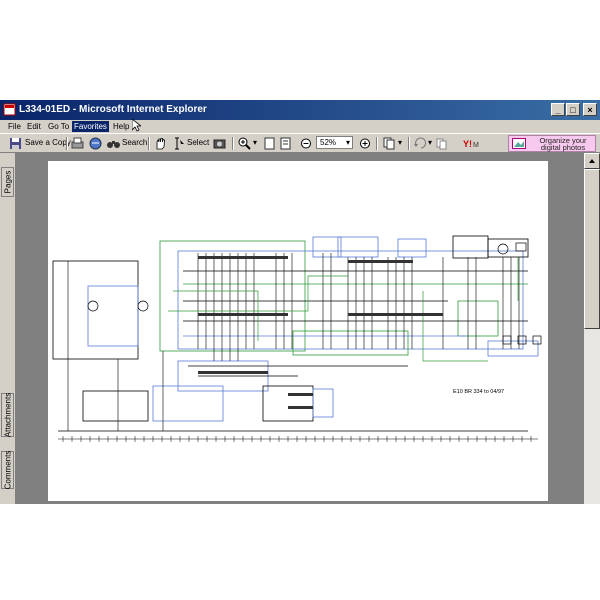 The height and width of the screenshot is (600, 600). What do you see at coordinates (34, 126) in the screenshot?
I see `menu-edit: Edit` at bounding box center [34, 126].